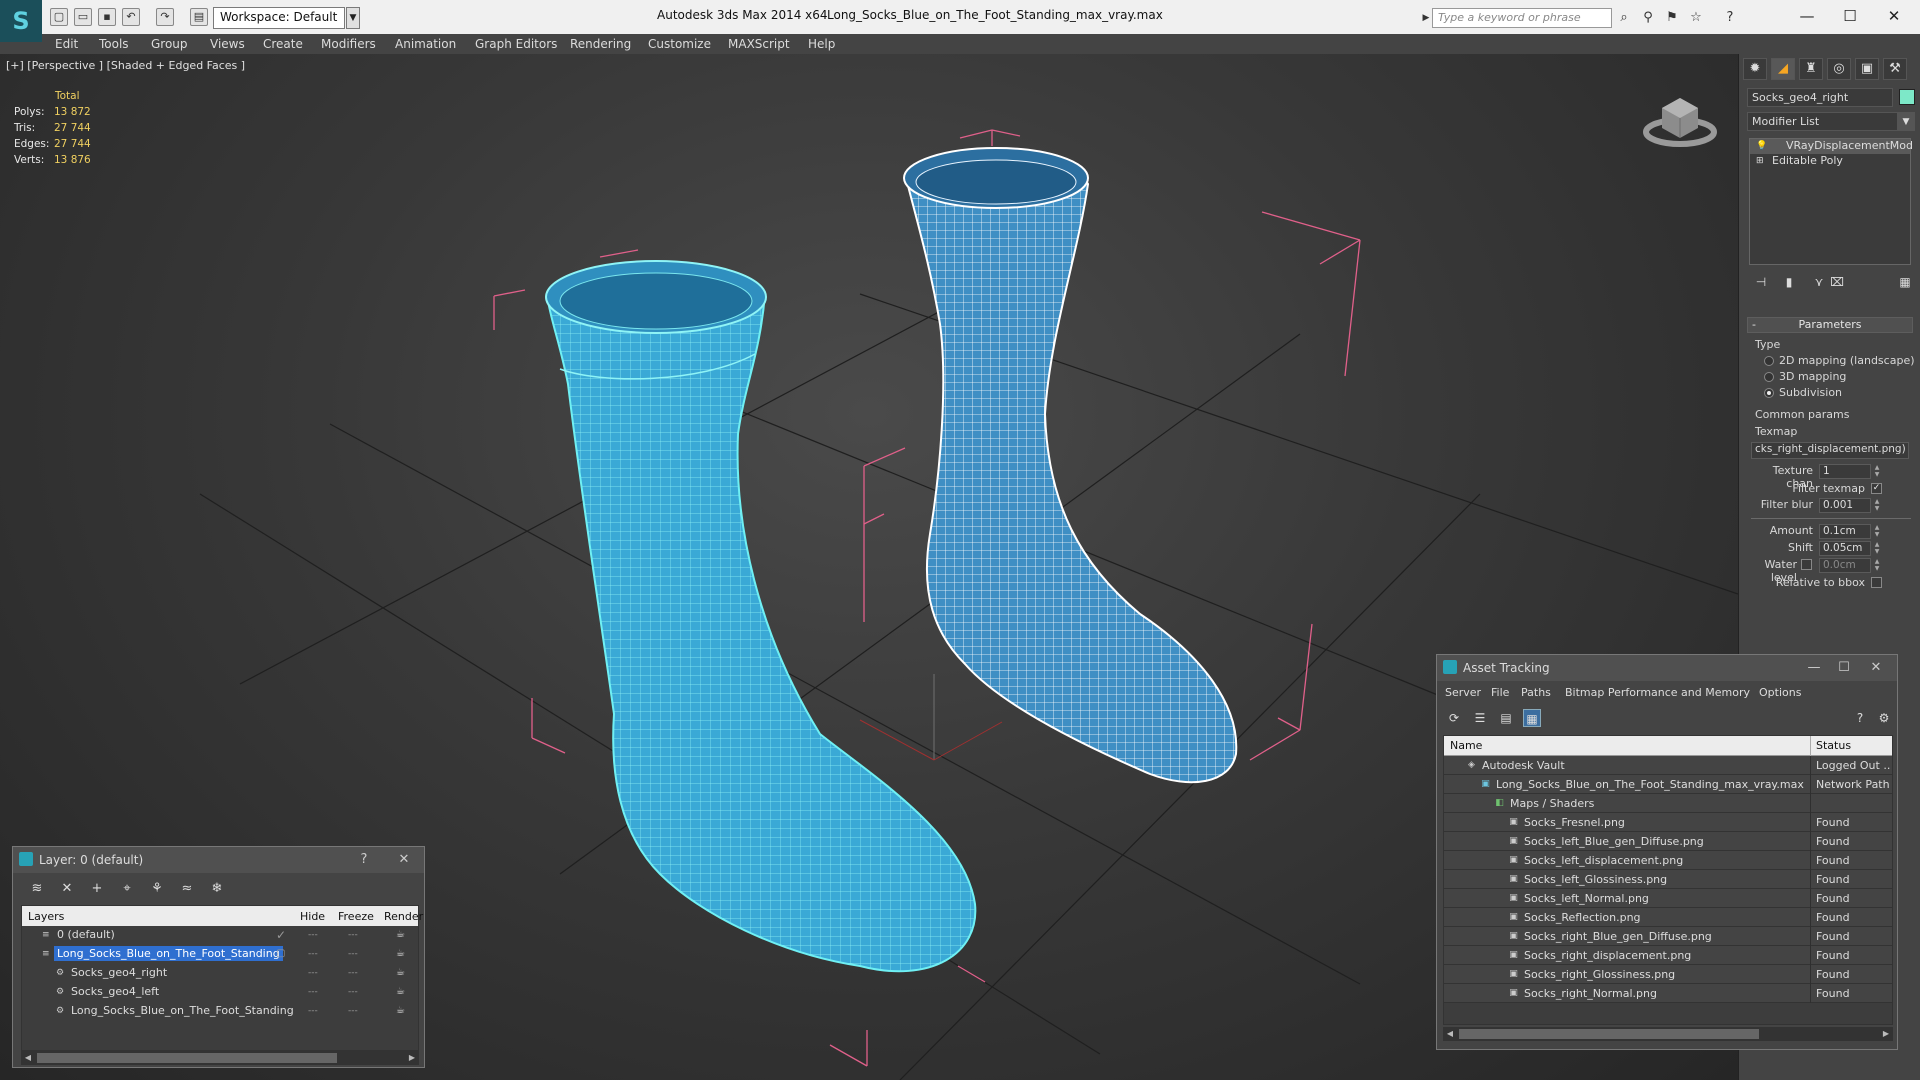 This screenshot has width=1920, height=1080. I want to click on asset-row: ▣ Socks_right_displacement.png Found, so click(1668, 955).